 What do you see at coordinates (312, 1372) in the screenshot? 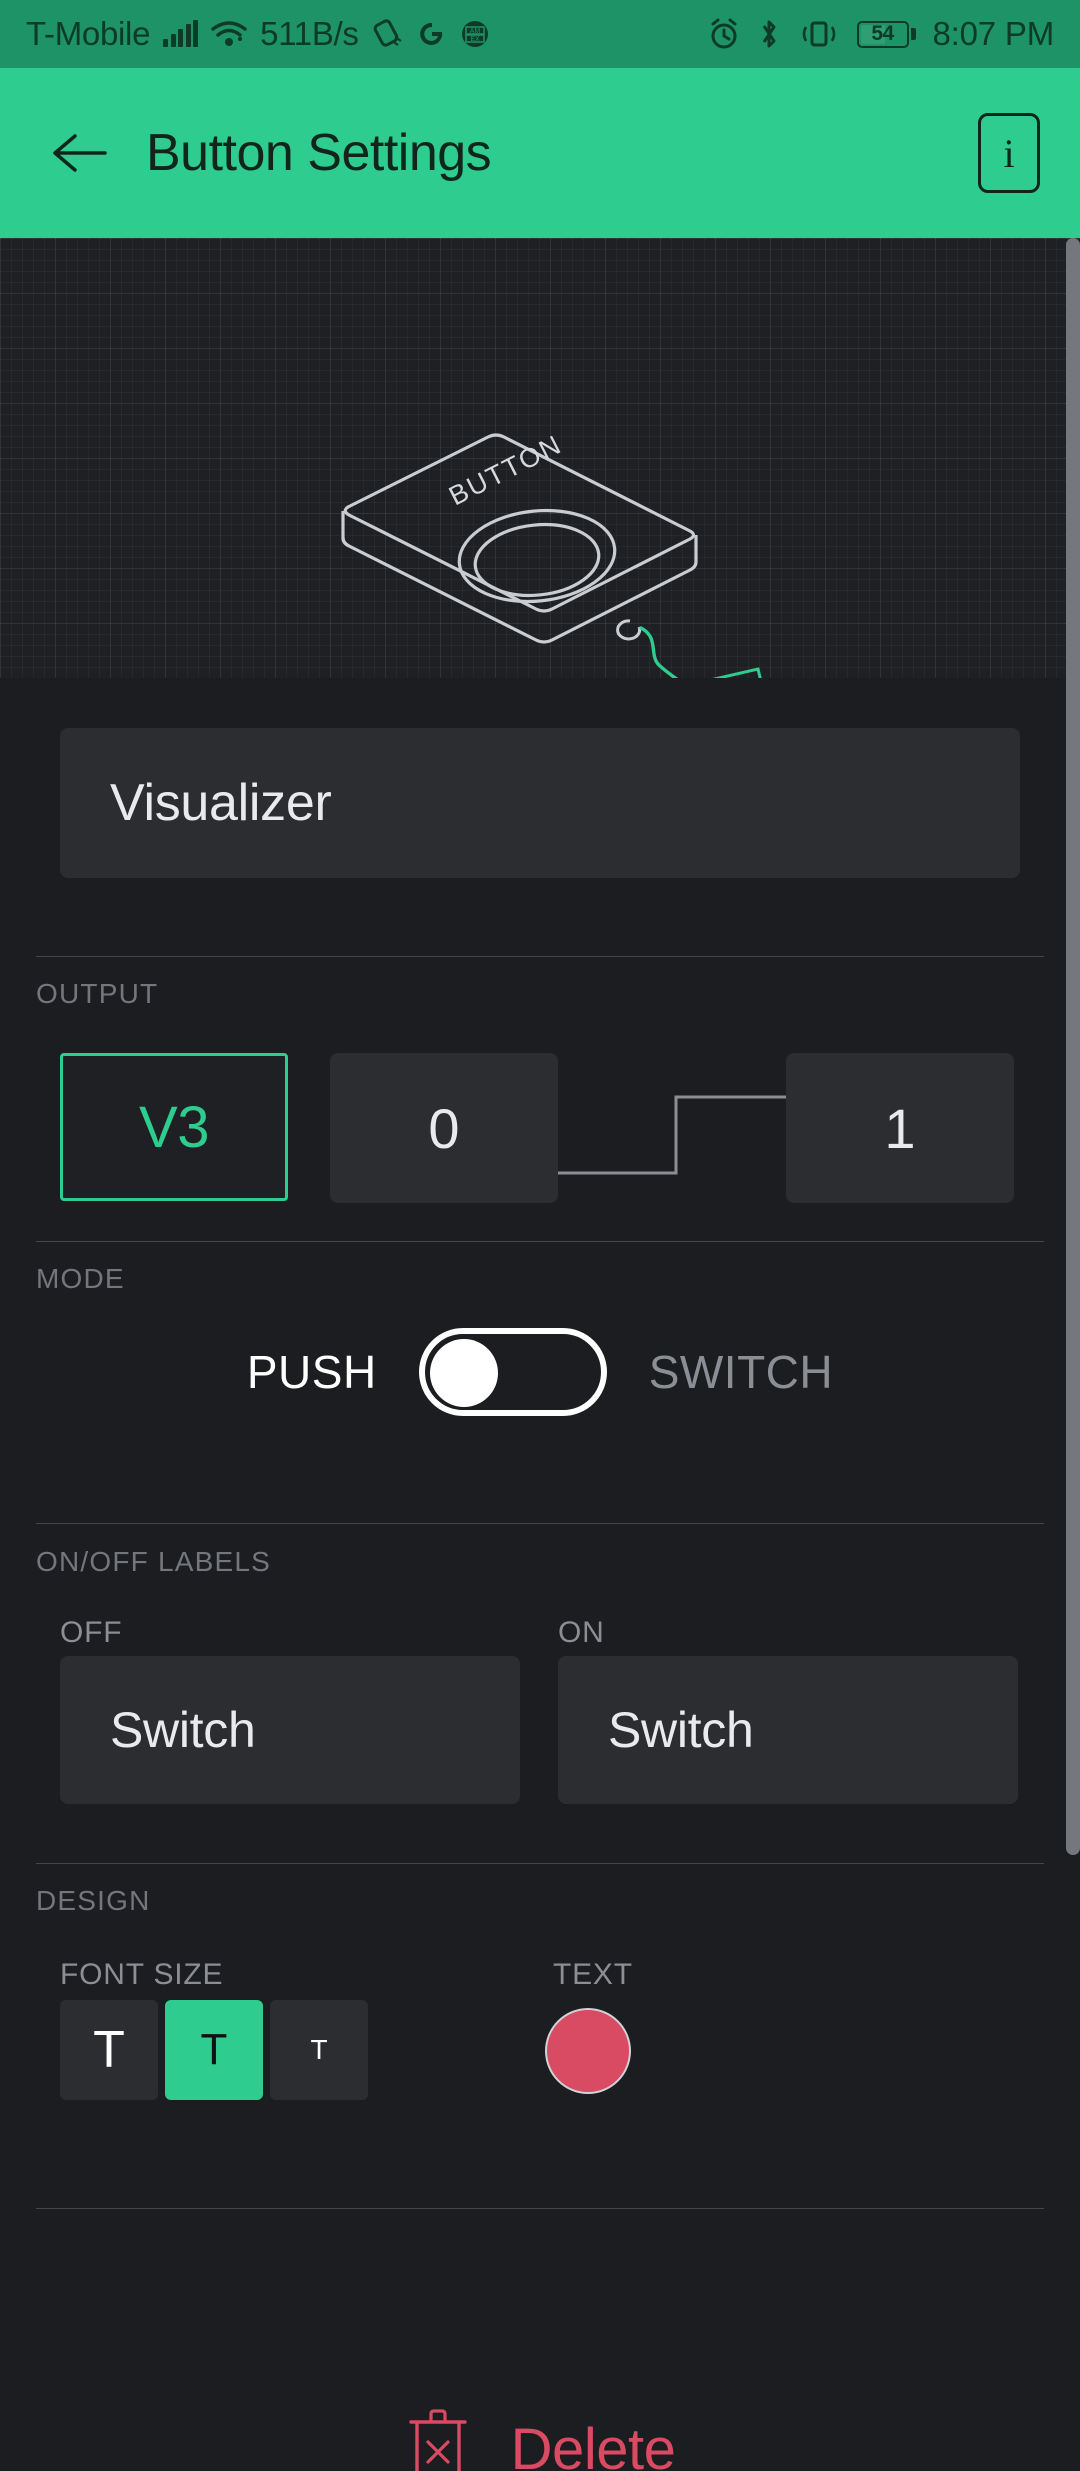
I see `mode-label-push: PUSH` at bounding box center [312, 1372].